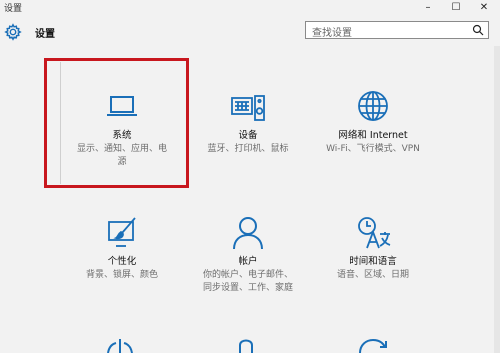 The image size is (500, 353). What do you see at coordinates (456, 7) in the screenshot?
I see `maximize-button: ☐` at bounding box center [456, 7].